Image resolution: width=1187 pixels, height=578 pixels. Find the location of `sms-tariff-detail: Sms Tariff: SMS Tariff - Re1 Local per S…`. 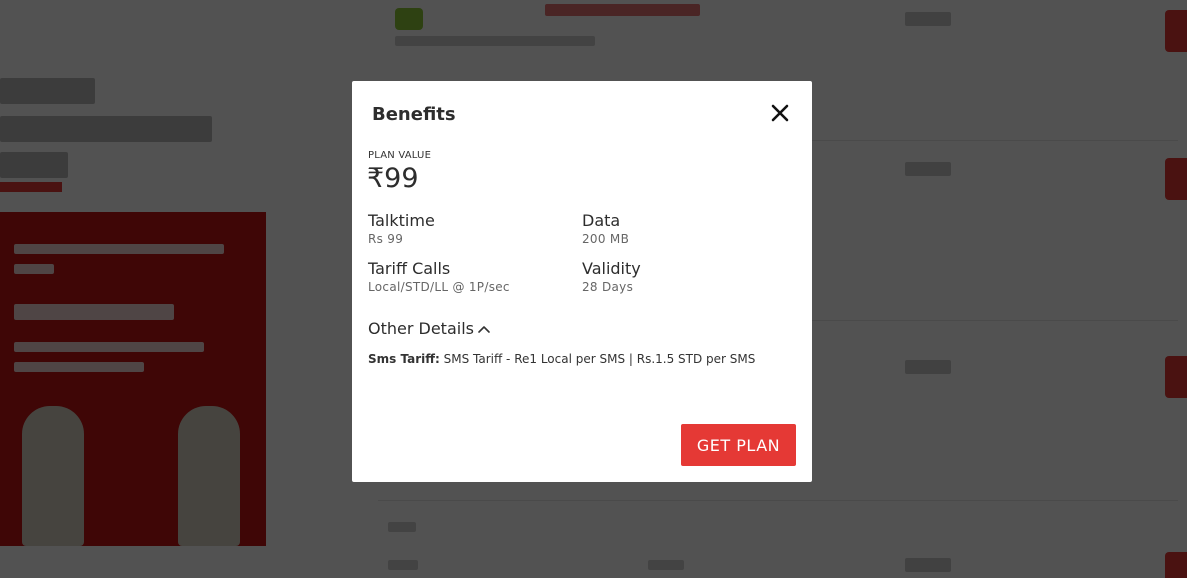

sms-tariff-detail: Sms Tariff: SMS Tariff - Re1 Local per S… is located at coordinates (561, 359).